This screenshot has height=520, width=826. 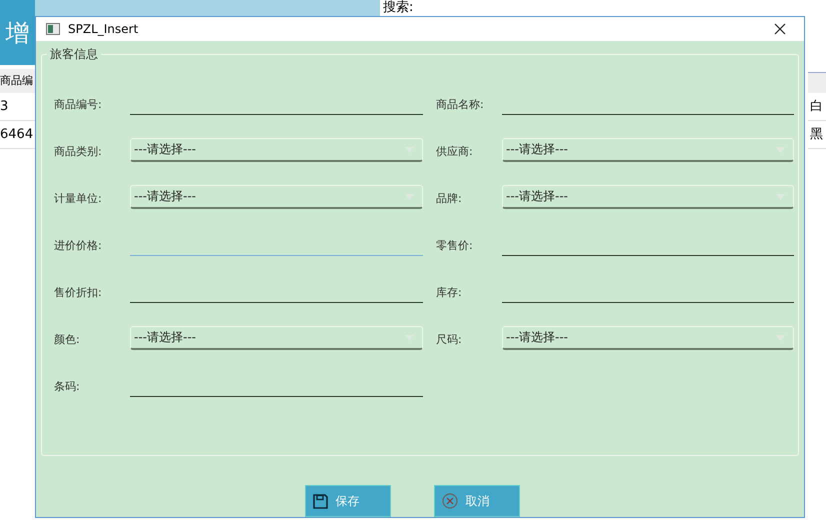 What do you see at coordinates (320, 501) in the screenshot?
I see `save-icon` at bounding box center [320, 501].